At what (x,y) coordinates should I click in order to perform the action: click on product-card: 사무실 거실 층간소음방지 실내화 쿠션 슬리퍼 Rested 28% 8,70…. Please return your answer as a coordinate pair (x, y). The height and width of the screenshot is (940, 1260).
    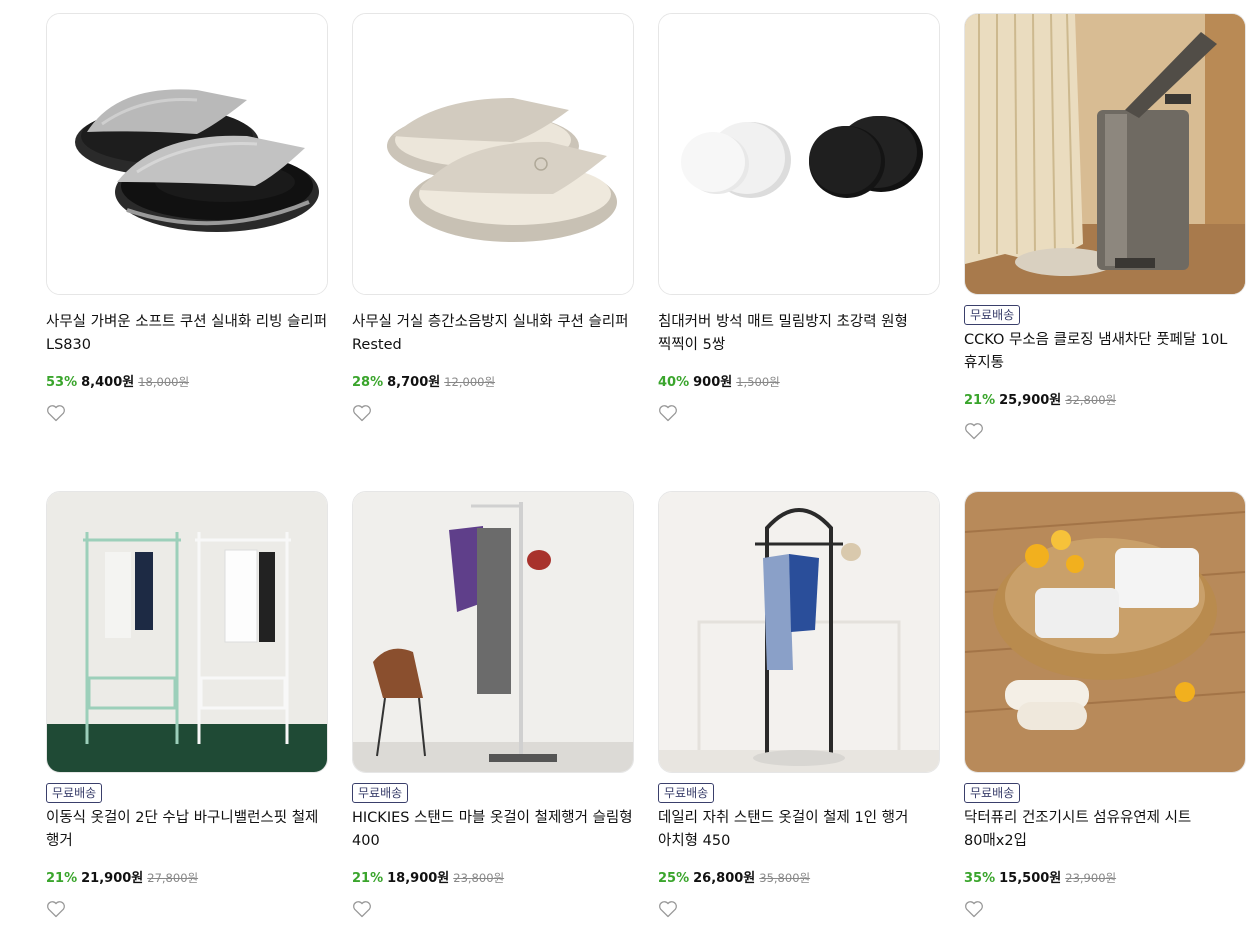
    Looking at the image, I should click on (493, 217).